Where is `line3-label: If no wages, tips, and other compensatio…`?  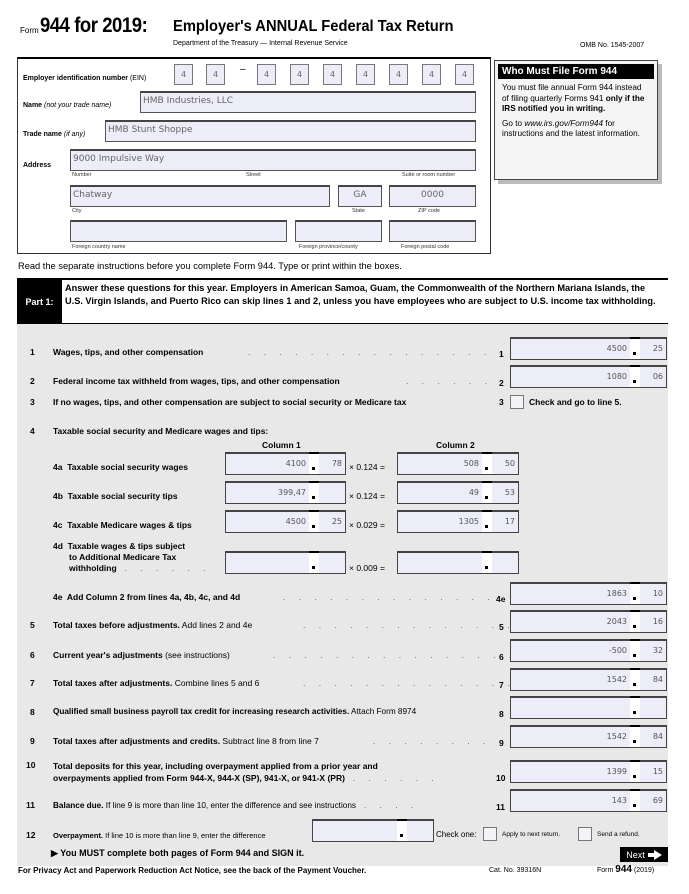 line3-label: If no wages, tips, and other compensatio… is located at coordinates (230, 402).